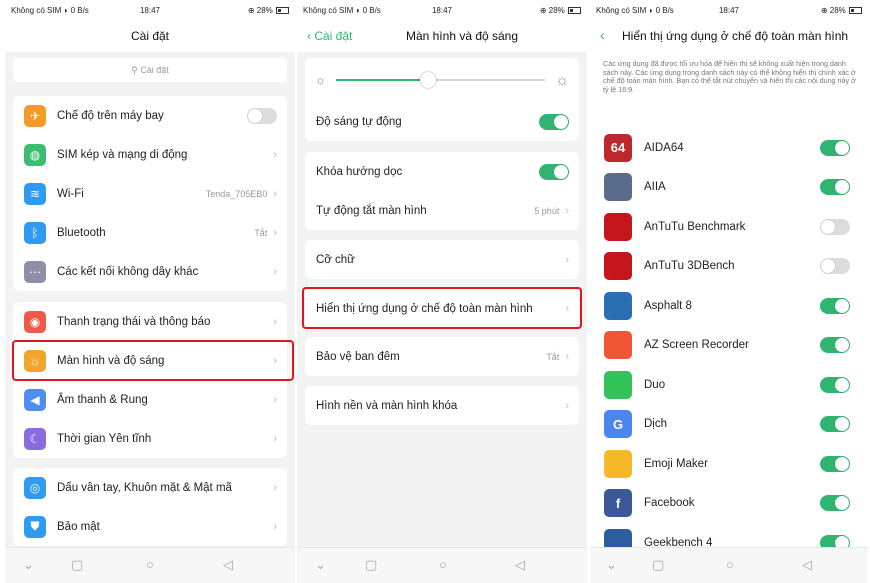 This screenshot has height=583, width=870. What do you see at coordinates (424, 308) in the screenshot?
I see `fullscreen-apps-label: Hiển thị ứng dụng ở chế độ toàn màn hình` at bounding box center [424, 308].